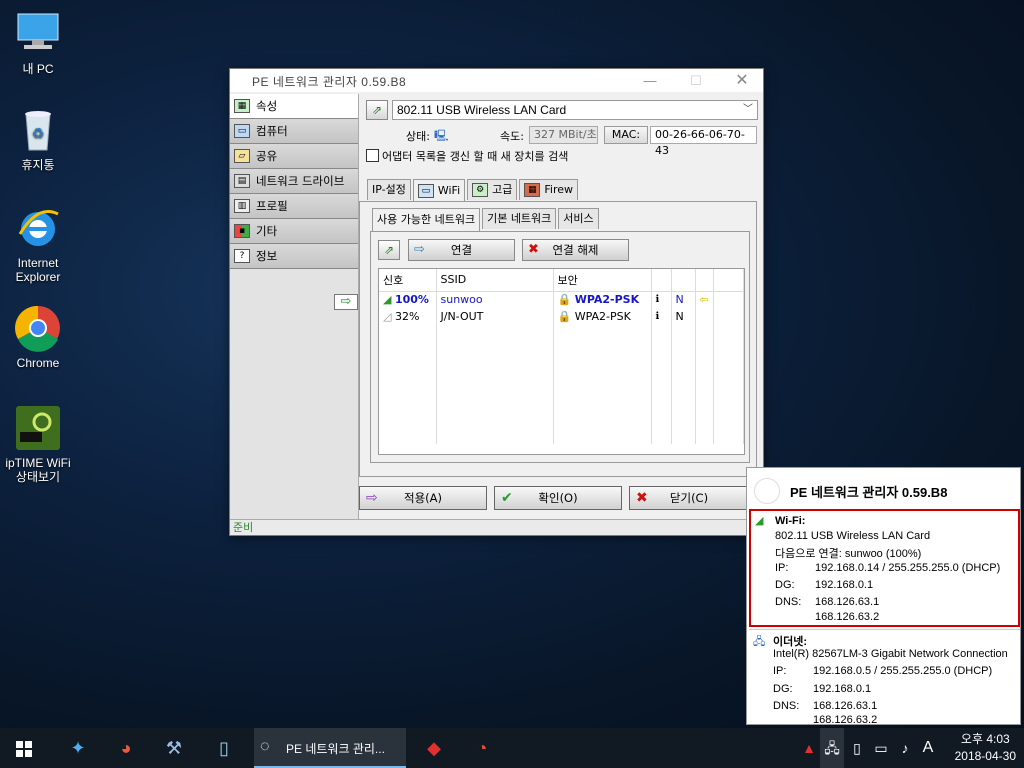 Image resolution: width=1024 pixels, height=768 pixels. I want to click on sidebar-item-info: ? 정보, so click(294, 256).